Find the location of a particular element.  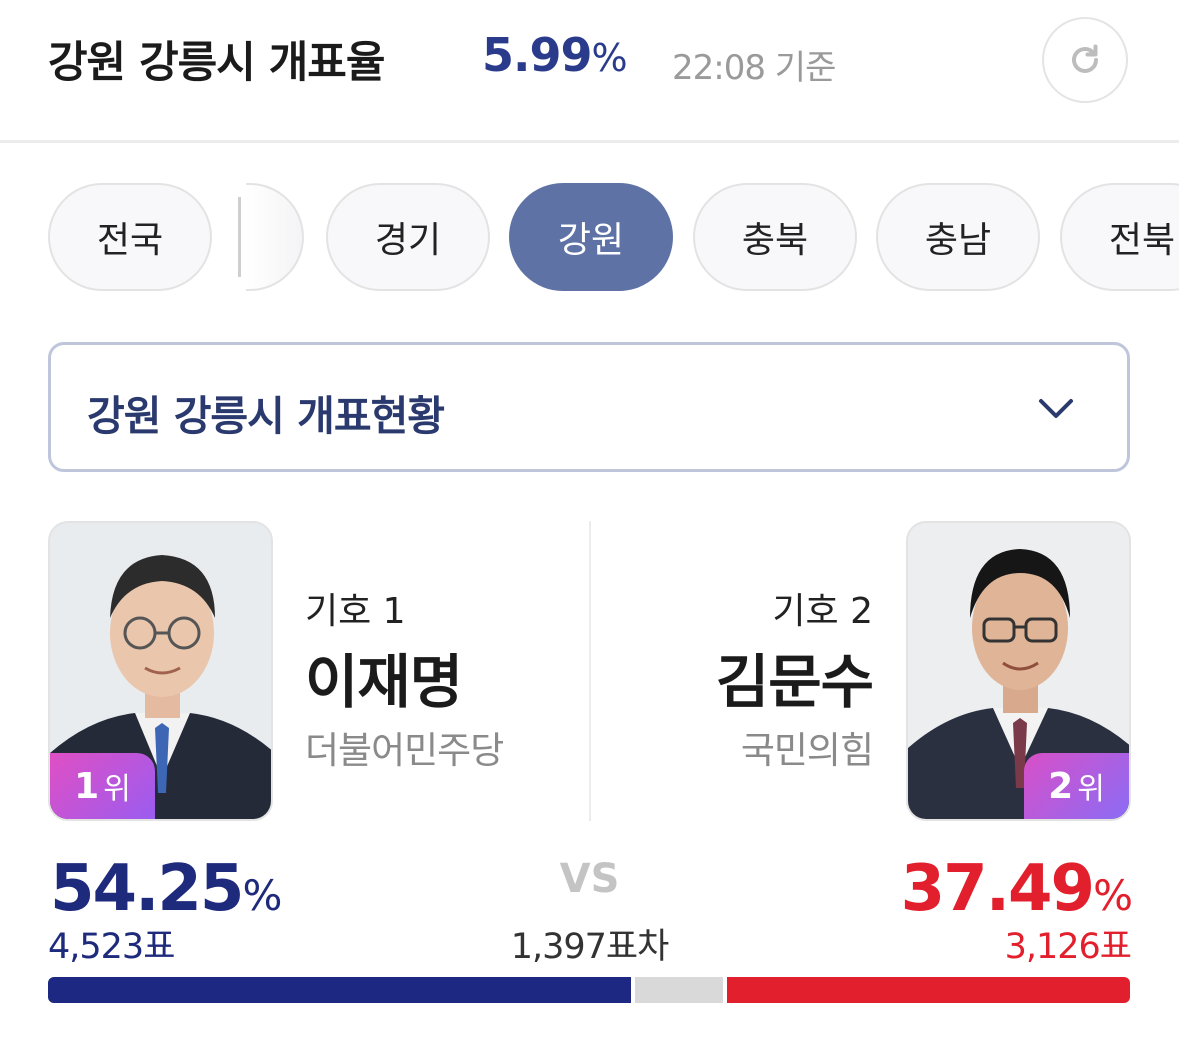

candidate-1-name: 이재명 is located at coordinates (384, 682).